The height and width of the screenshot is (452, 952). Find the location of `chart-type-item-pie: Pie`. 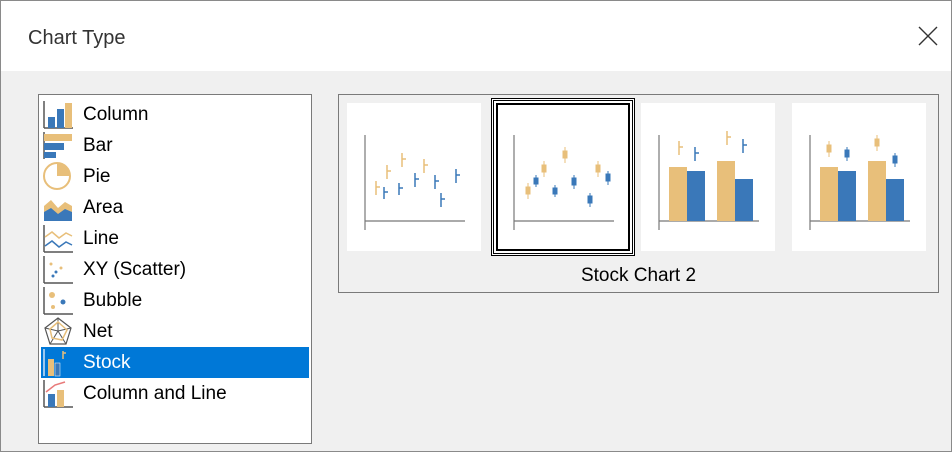

chart-type-item-pie: Pie is located at coordinates (175, 176).